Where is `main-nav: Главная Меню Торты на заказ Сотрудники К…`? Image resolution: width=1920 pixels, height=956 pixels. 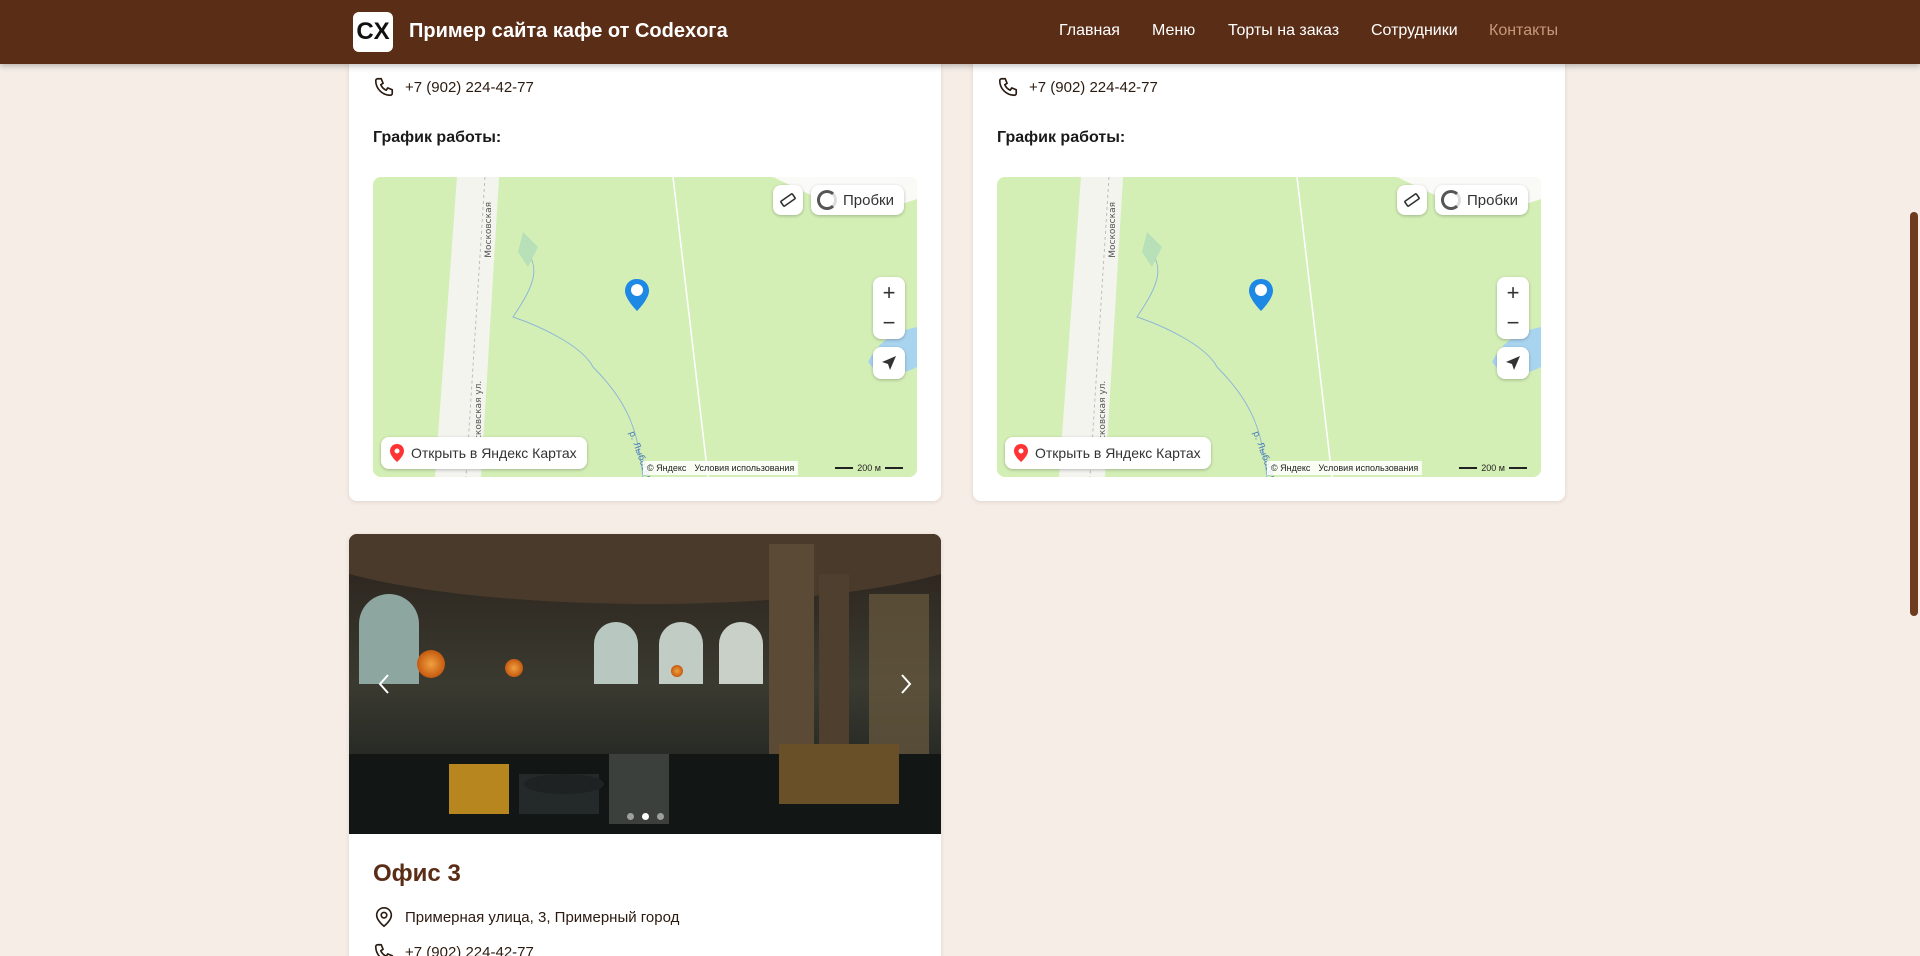
main-nav: Главная Меню Торты на заказ Сотрудники К… is located at coordinates (960, 32).